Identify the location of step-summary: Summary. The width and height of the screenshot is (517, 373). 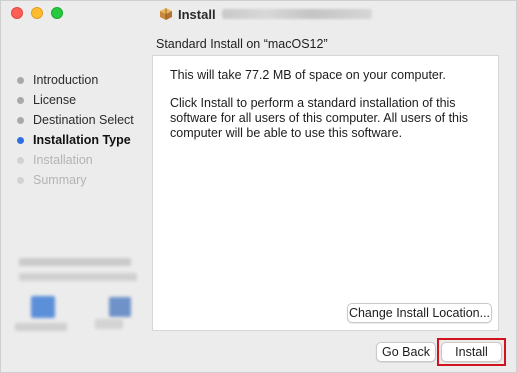
(51, 180).